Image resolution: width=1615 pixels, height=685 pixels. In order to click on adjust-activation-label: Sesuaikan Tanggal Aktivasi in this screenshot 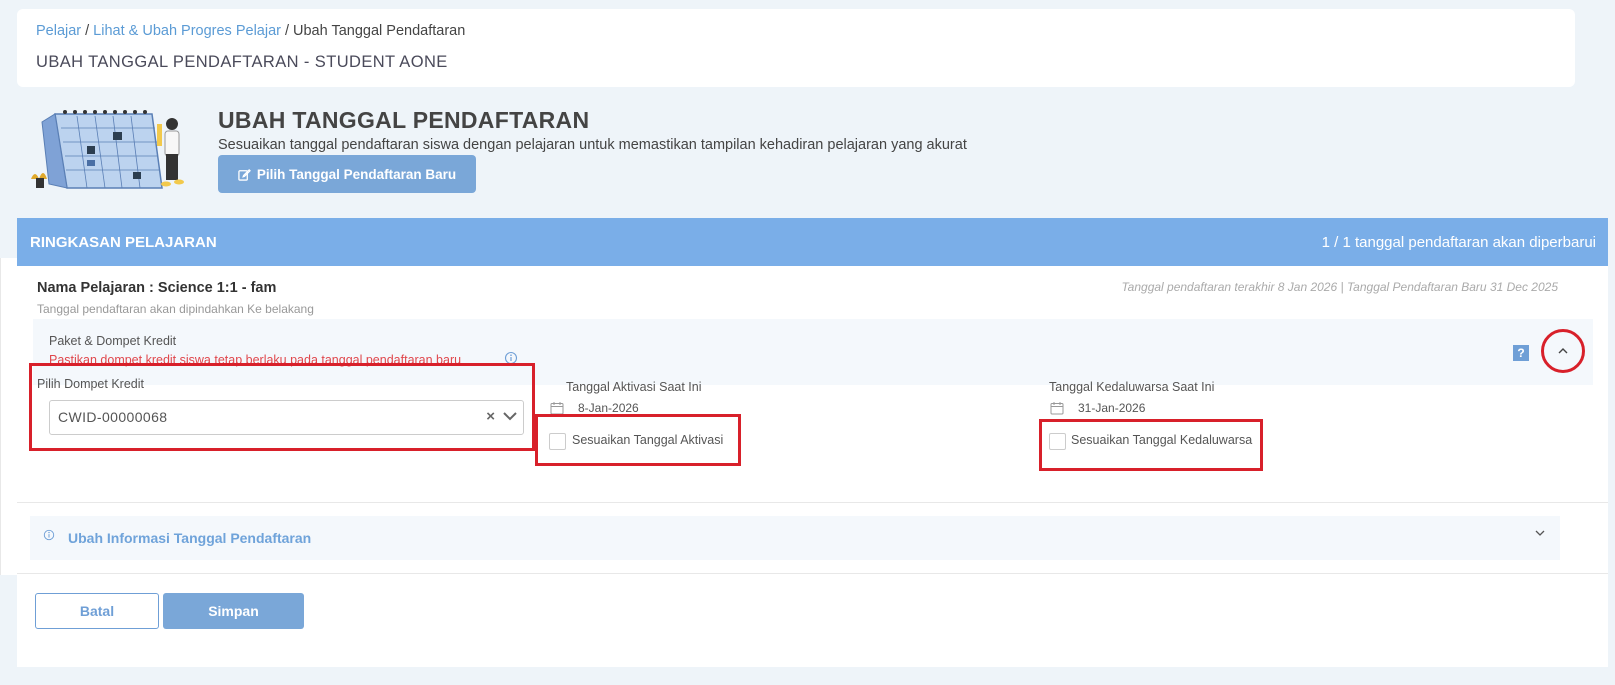, I will do `click(647, 440)`.